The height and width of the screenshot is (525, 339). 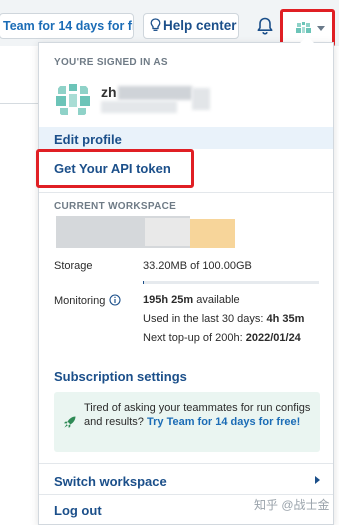 I want to click on monitoring-label-row: Monitoring, so click(x=87, y=300).